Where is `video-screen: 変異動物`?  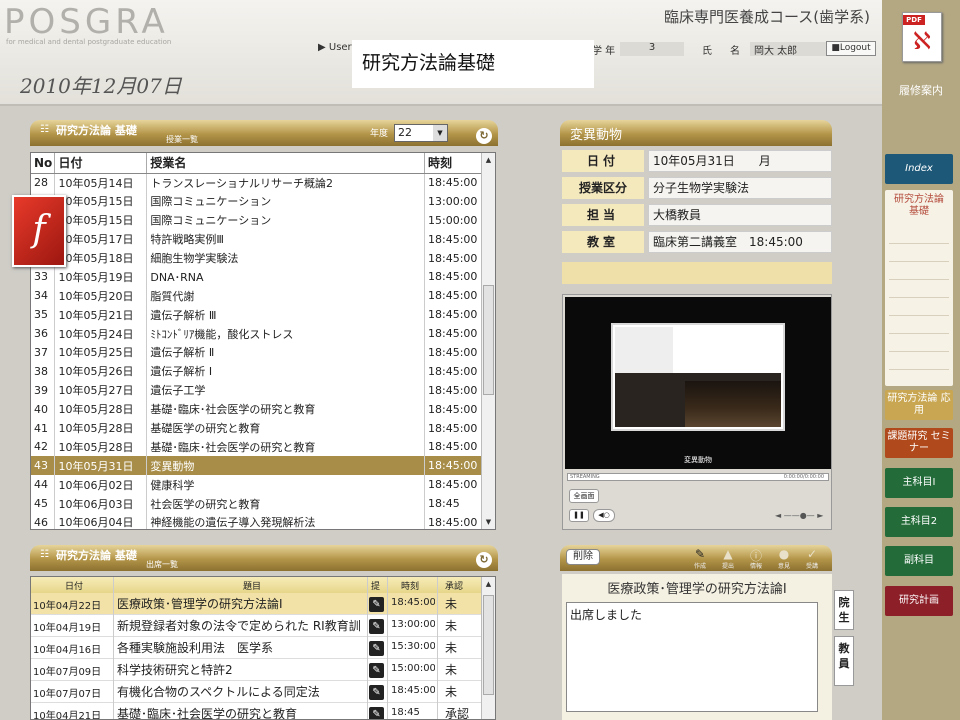 video-screen: 変異動物 is located at coordinates (698, 383).